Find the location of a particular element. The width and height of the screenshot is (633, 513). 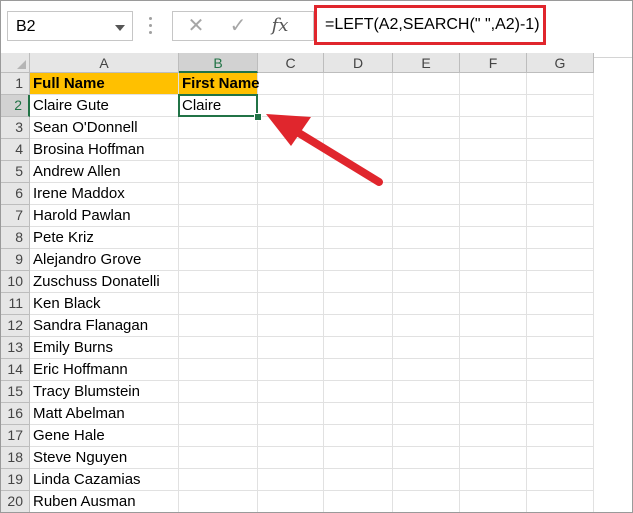

annotation-arrow is located at coordinates (324, 150).